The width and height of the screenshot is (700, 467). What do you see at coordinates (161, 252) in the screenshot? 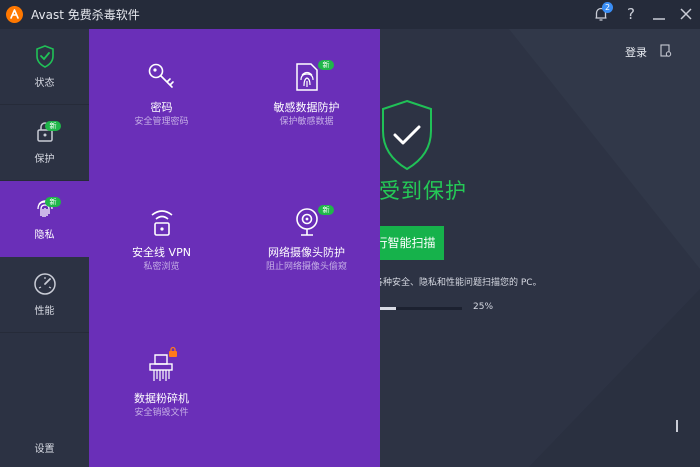
I see `tile-title: 安全线 VPN` at bounding box center [161, 252].